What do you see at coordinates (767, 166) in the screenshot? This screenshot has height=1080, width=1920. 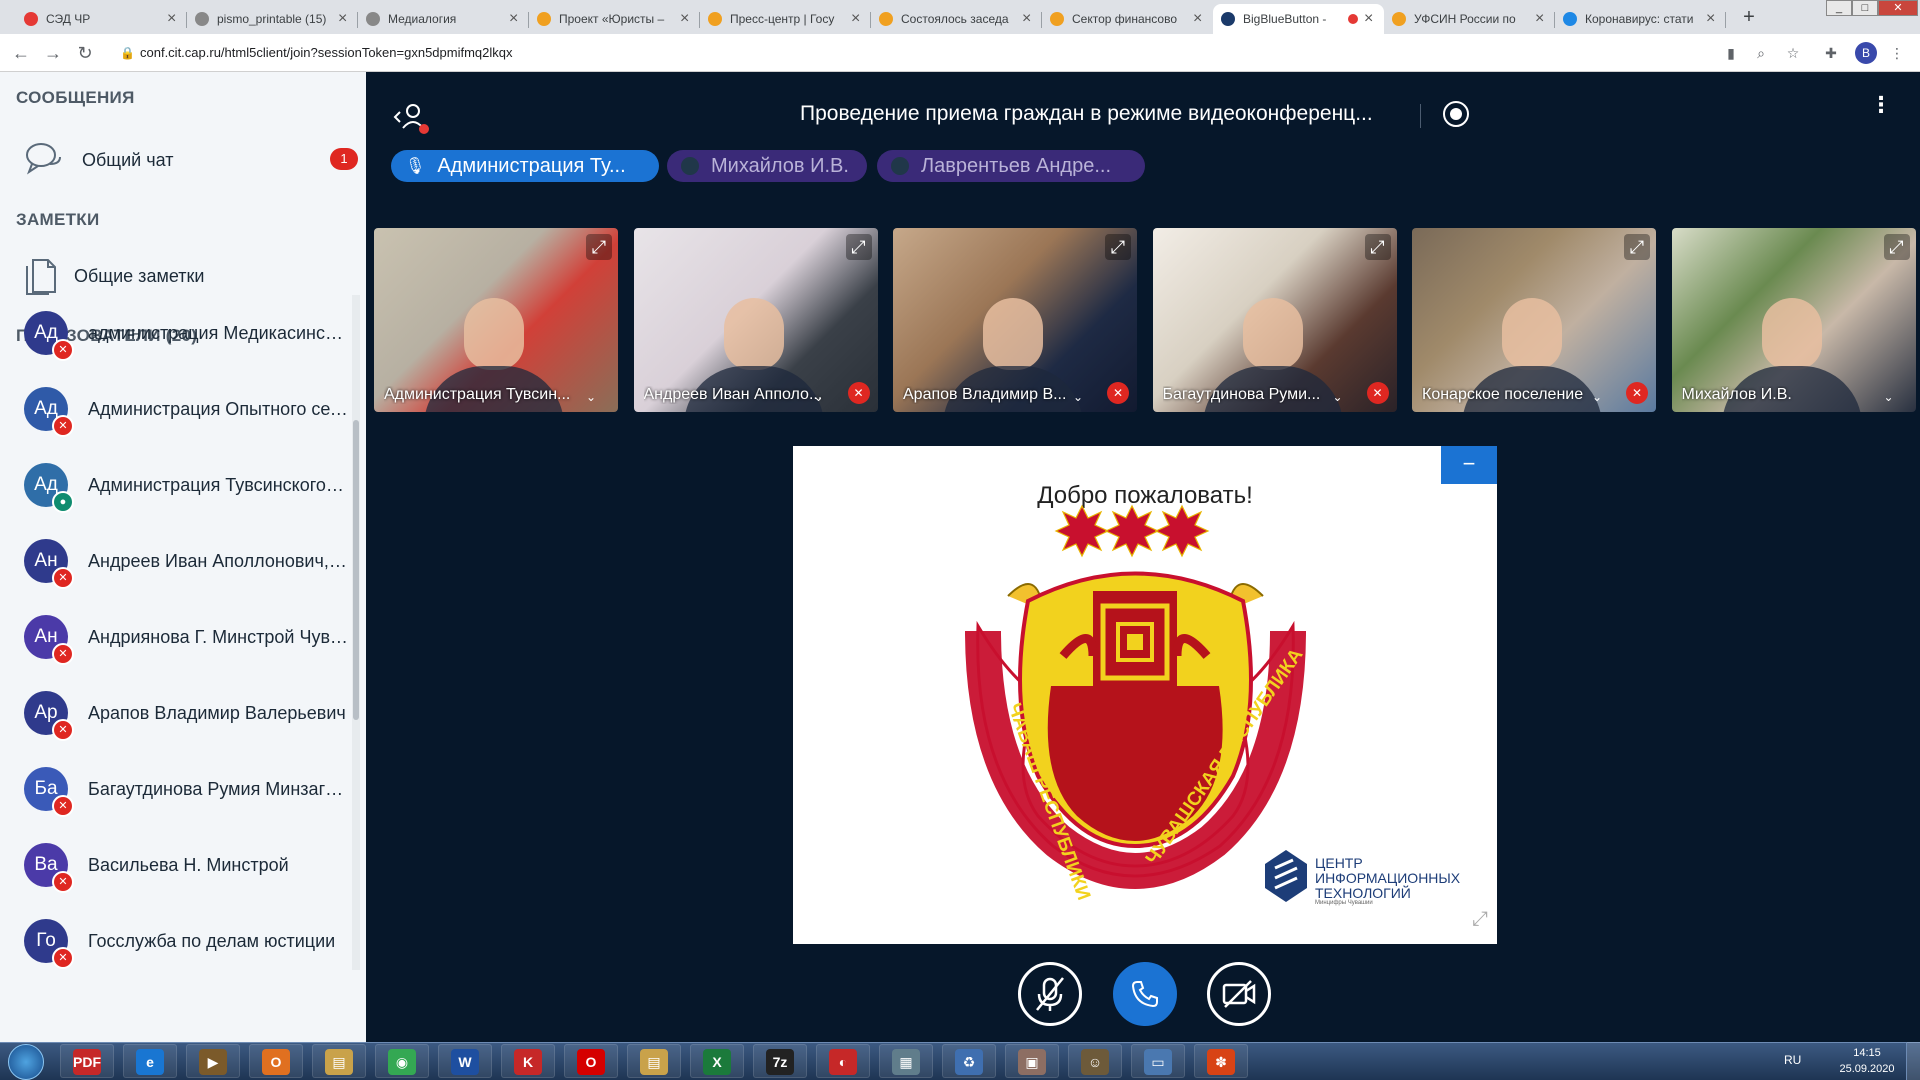 I see `talking-indicator: Михайлов И.В.` at bounding box center [767, 166].